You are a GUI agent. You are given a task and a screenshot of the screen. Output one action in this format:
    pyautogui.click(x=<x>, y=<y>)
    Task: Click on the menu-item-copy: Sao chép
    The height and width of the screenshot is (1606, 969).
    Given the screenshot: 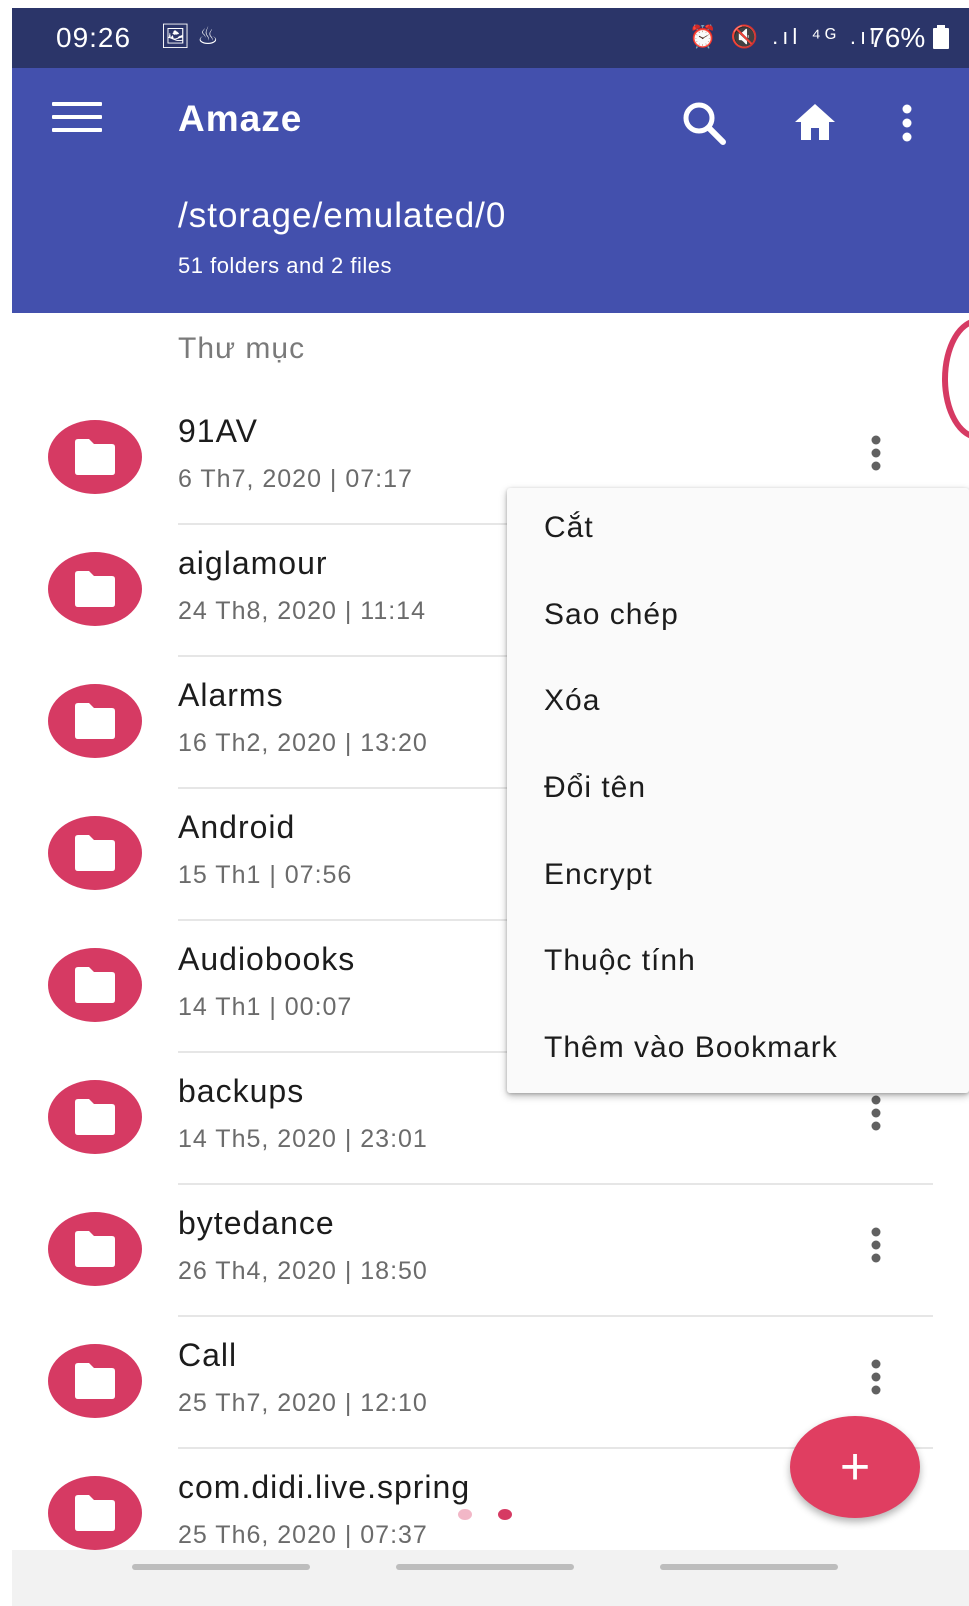 What is the action you would take?
    pyautogui.click(x=611, y=615)
    